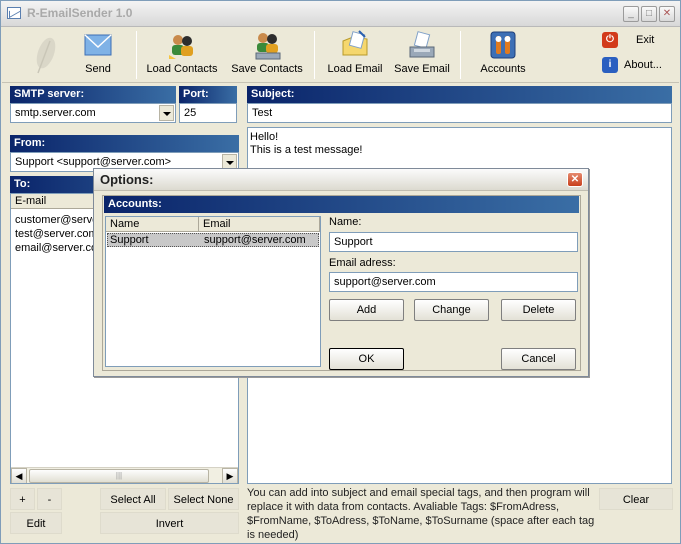 The image size is (681, 544). I want to click on email-field: support@server.com, so click(453, 282).